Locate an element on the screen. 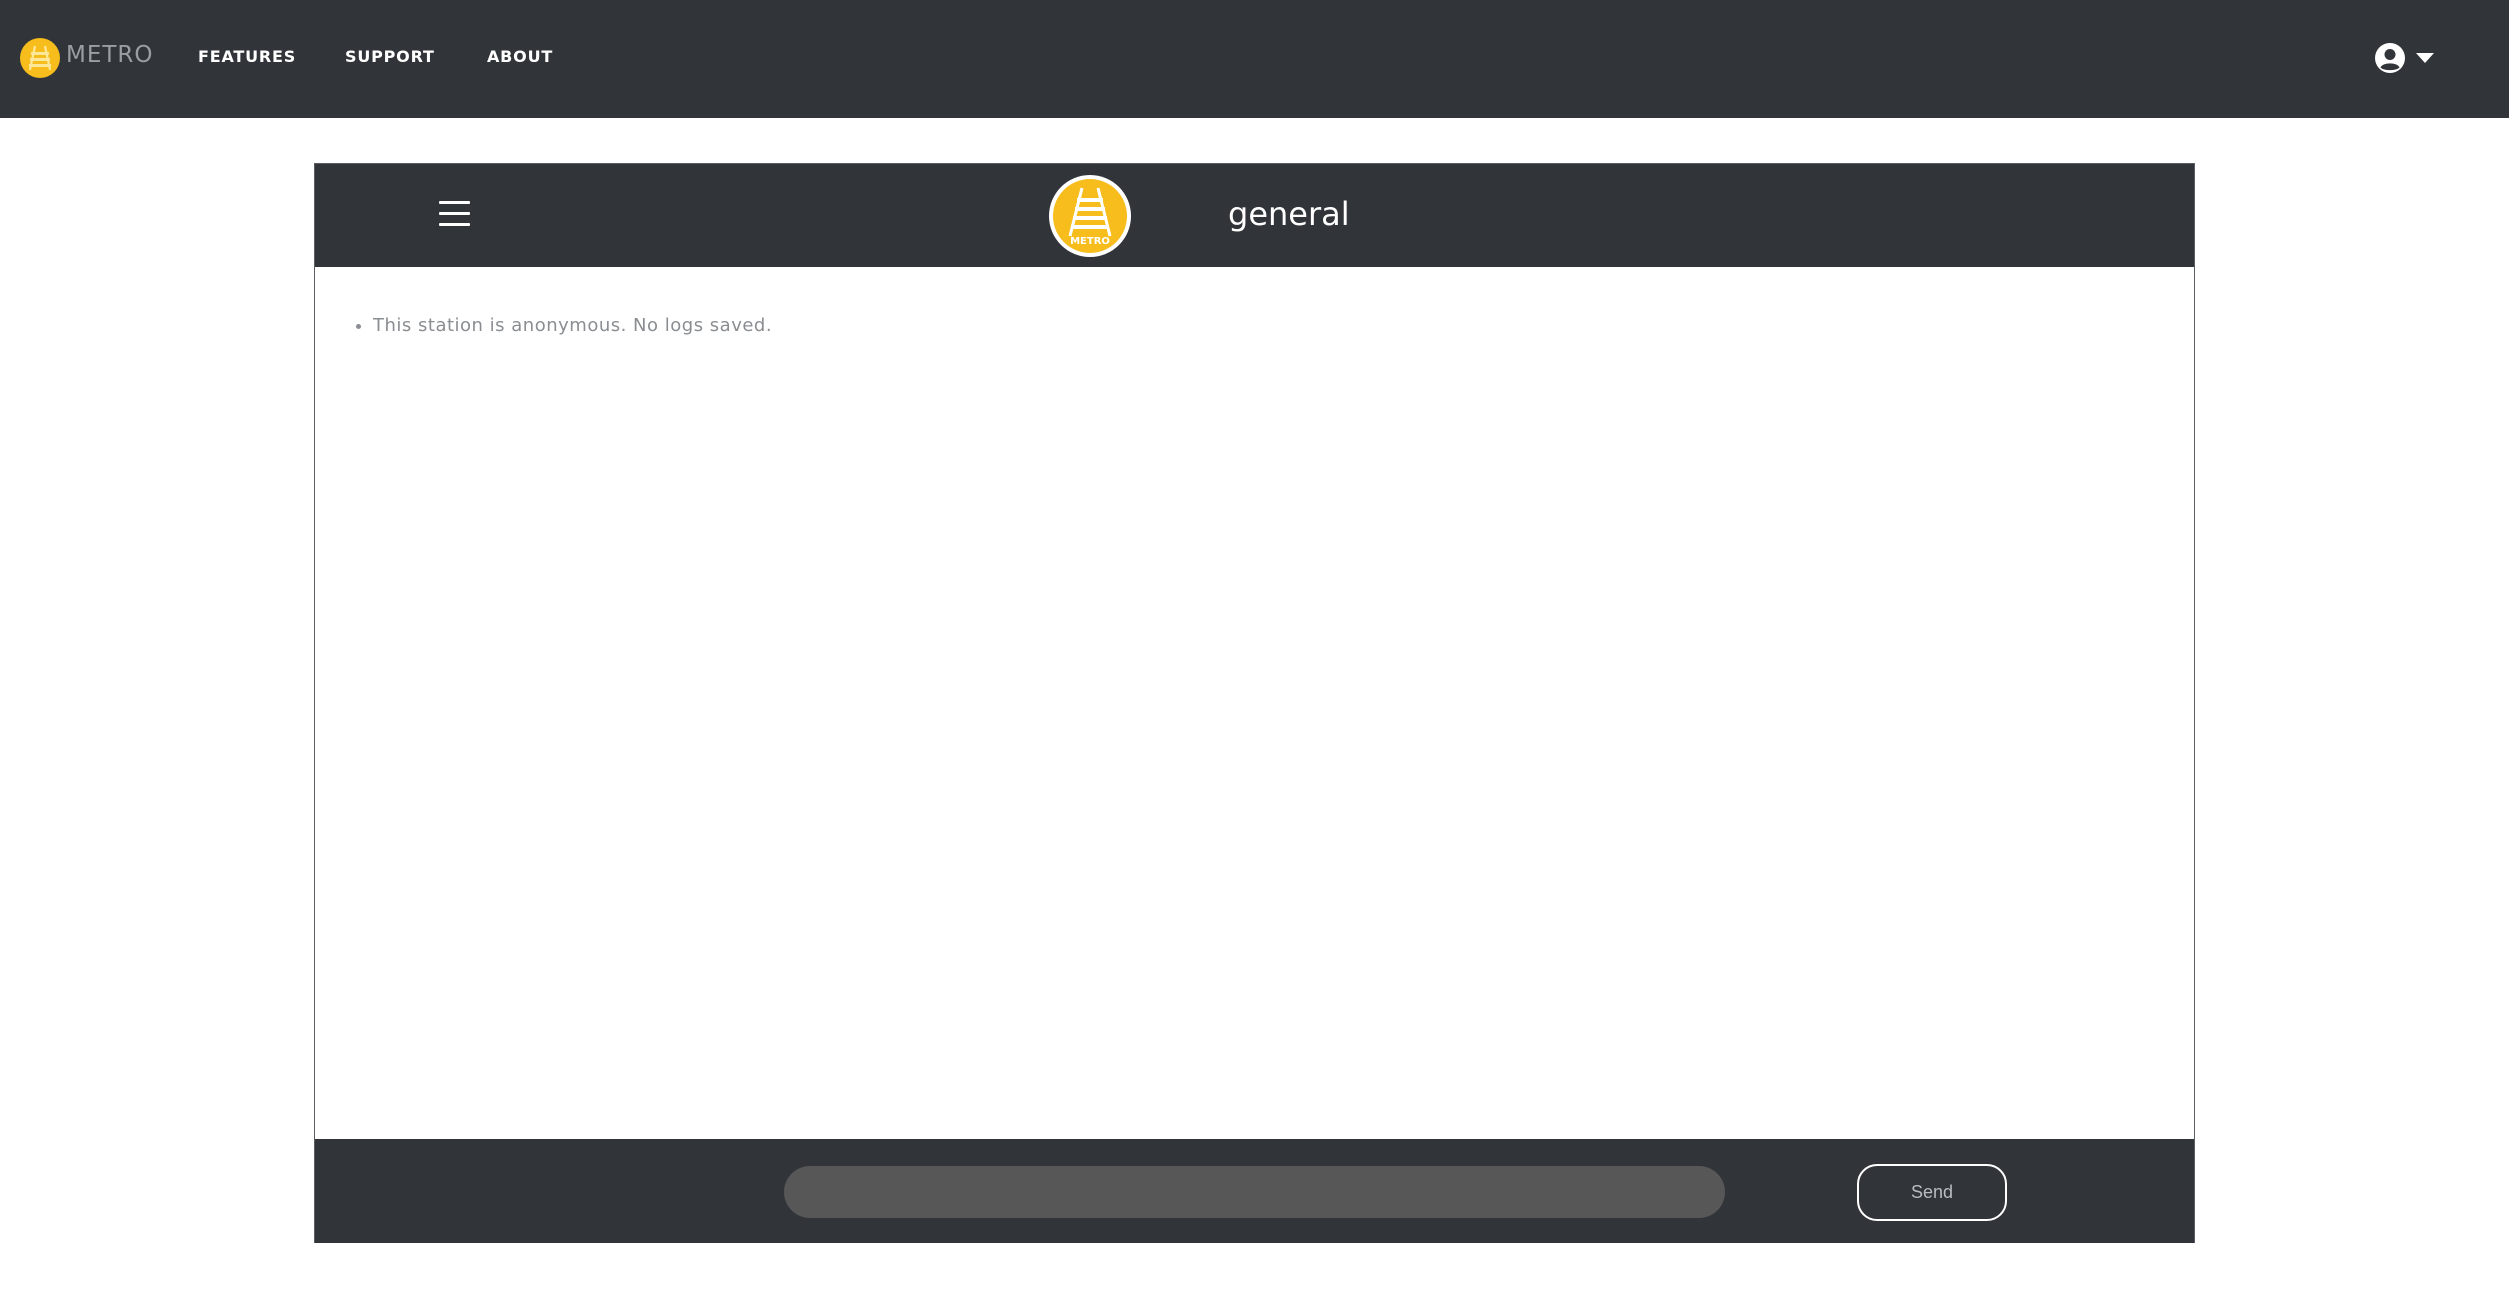 The width and height of the screenshot is (2509, 1303). station-logo: METRO is located at coordinates (1090, 216).